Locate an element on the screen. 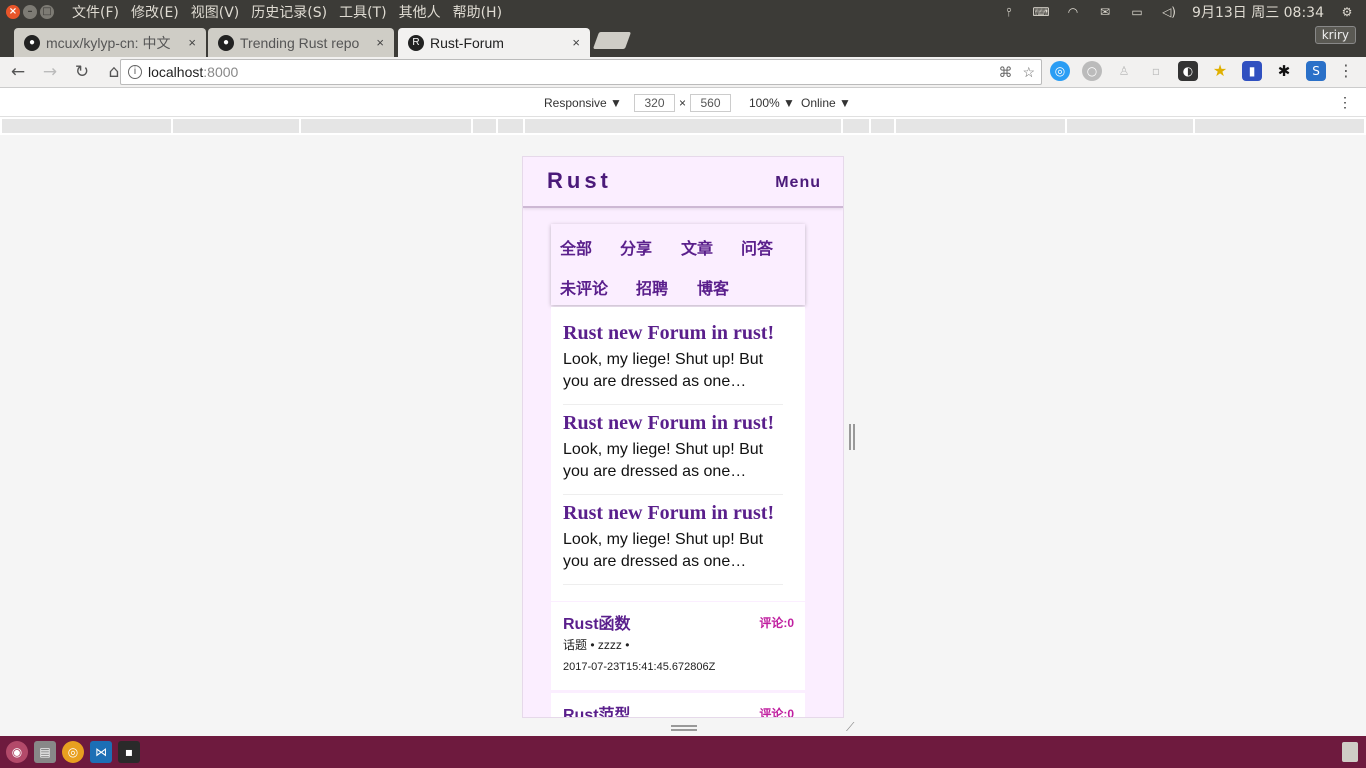 This screenshot has height=768, width=1366. menu-help: 帮助(H) is located at coordinates (477, 12).